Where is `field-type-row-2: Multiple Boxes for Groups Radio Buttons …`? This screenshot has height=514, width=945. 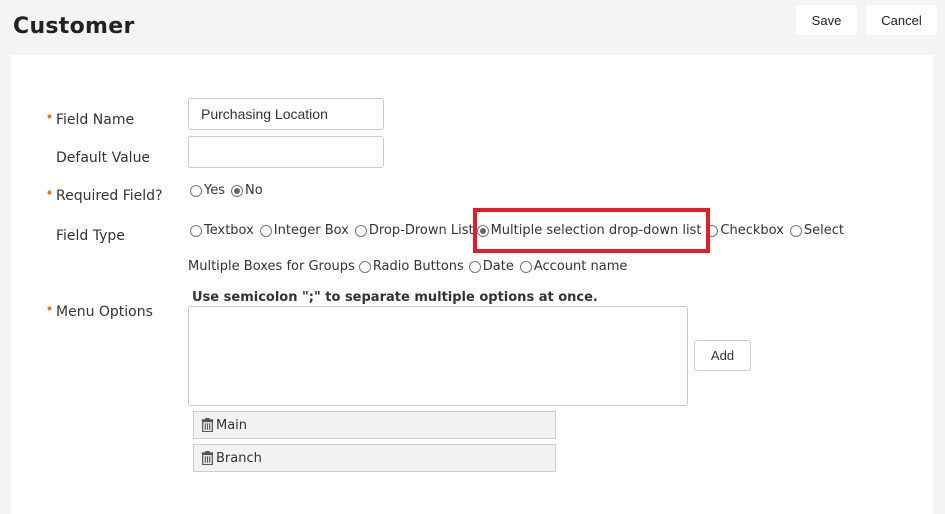
field-type-row-2: Multiple Boxes for Groups Radio Buttons … is located at coordinates (407, 266).